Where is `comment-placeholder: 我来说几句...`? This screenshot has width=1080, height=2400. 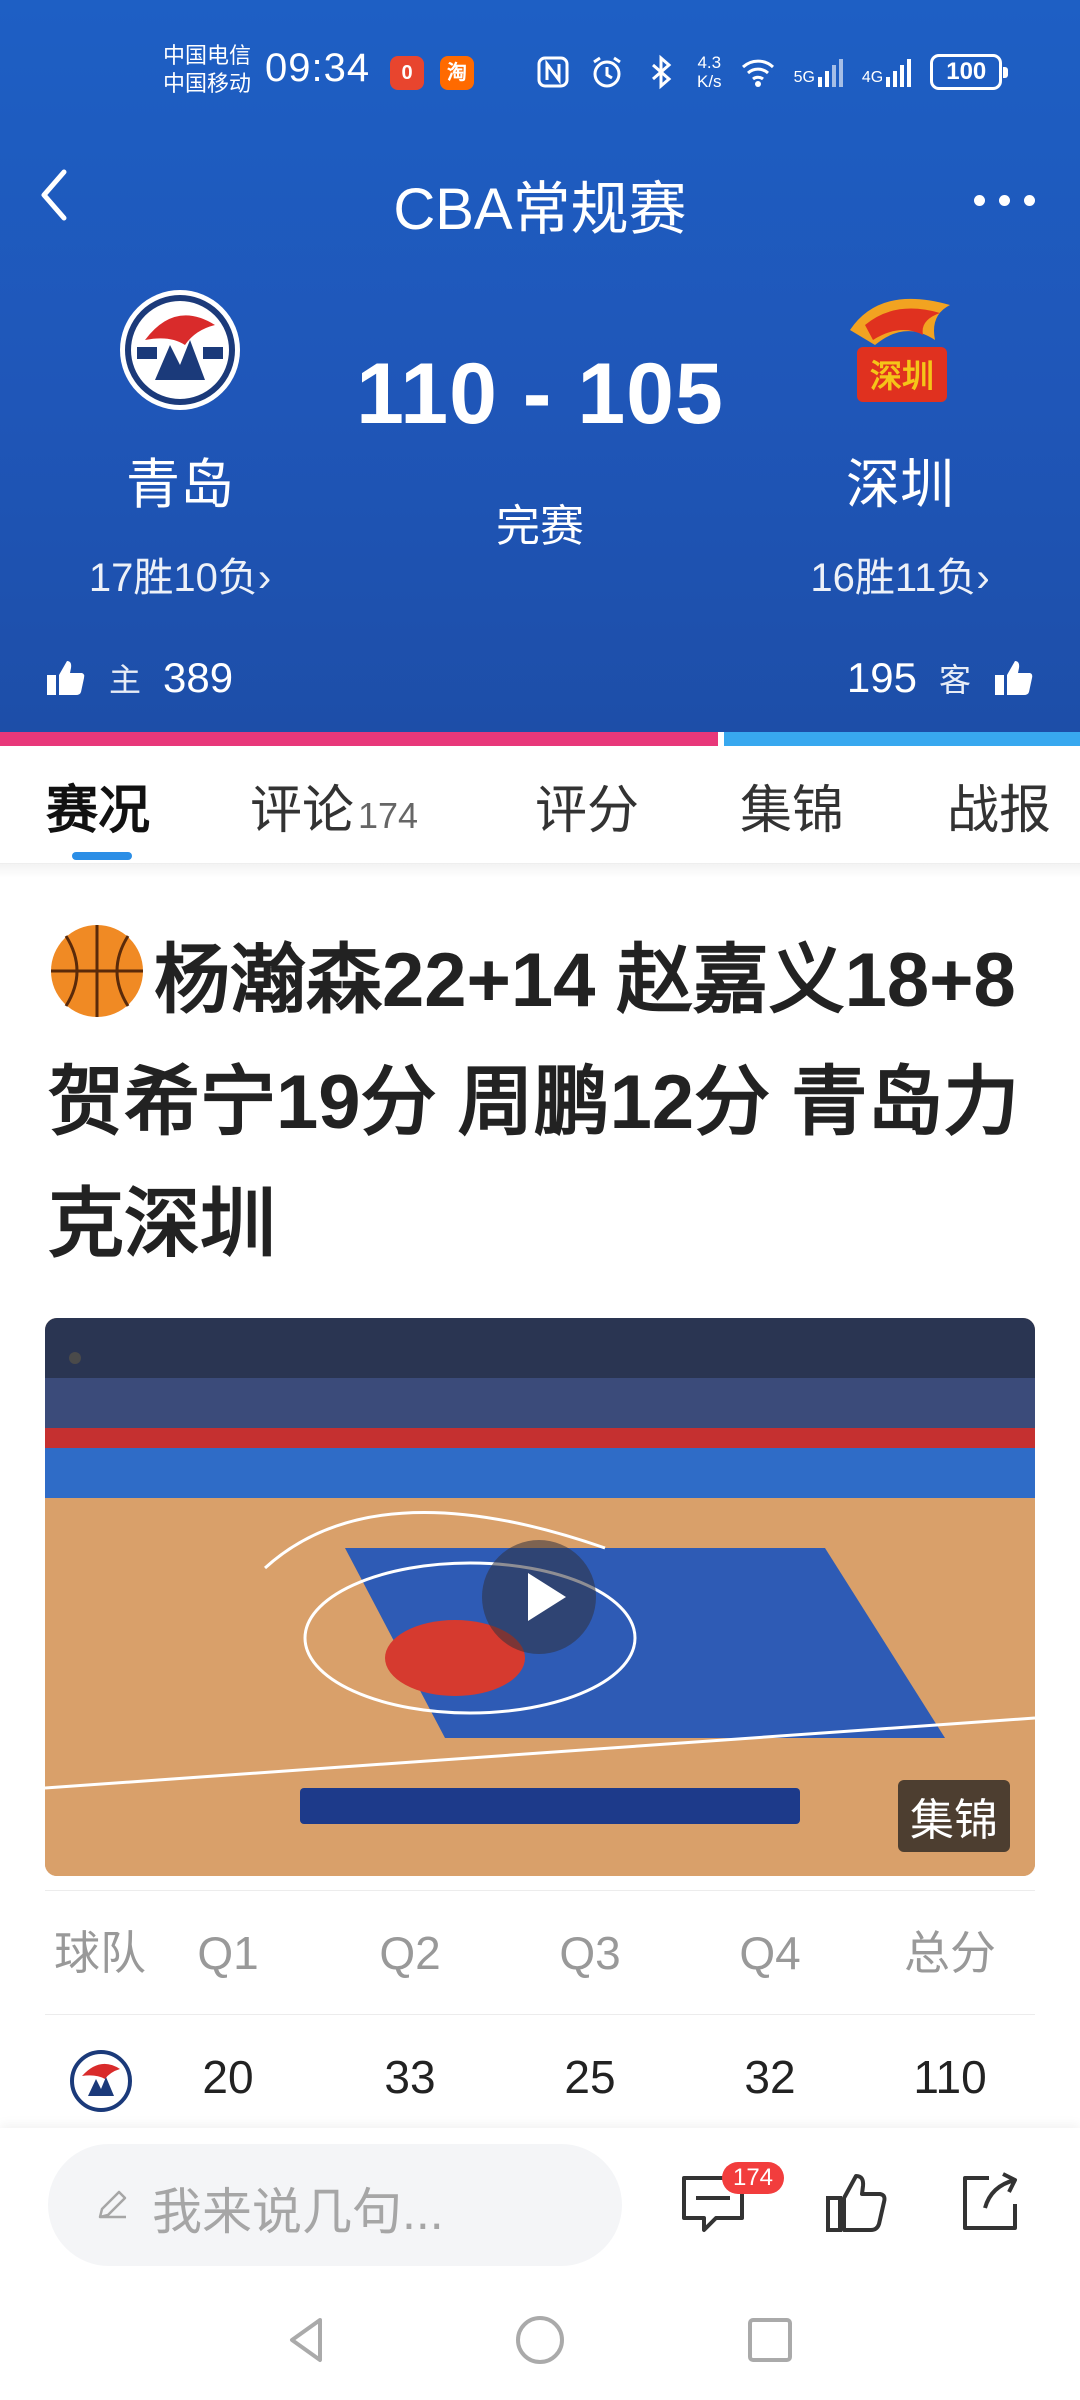 comment-placeholder: 我来说几句... is located at coordinates (298, 2212).